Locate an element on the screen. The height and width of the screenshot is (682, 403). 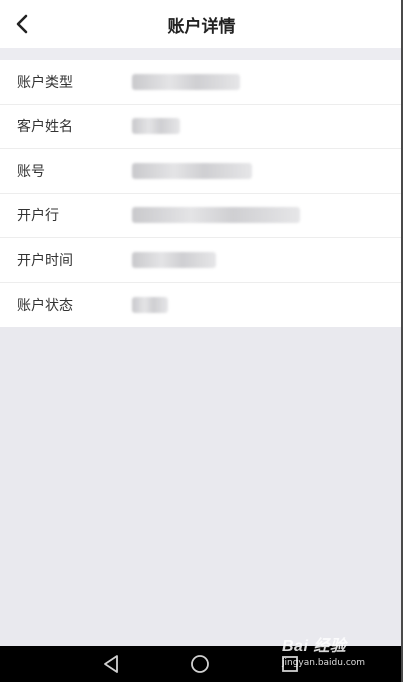
row-label: 客户姓名 is located at coordinates (45, 127).